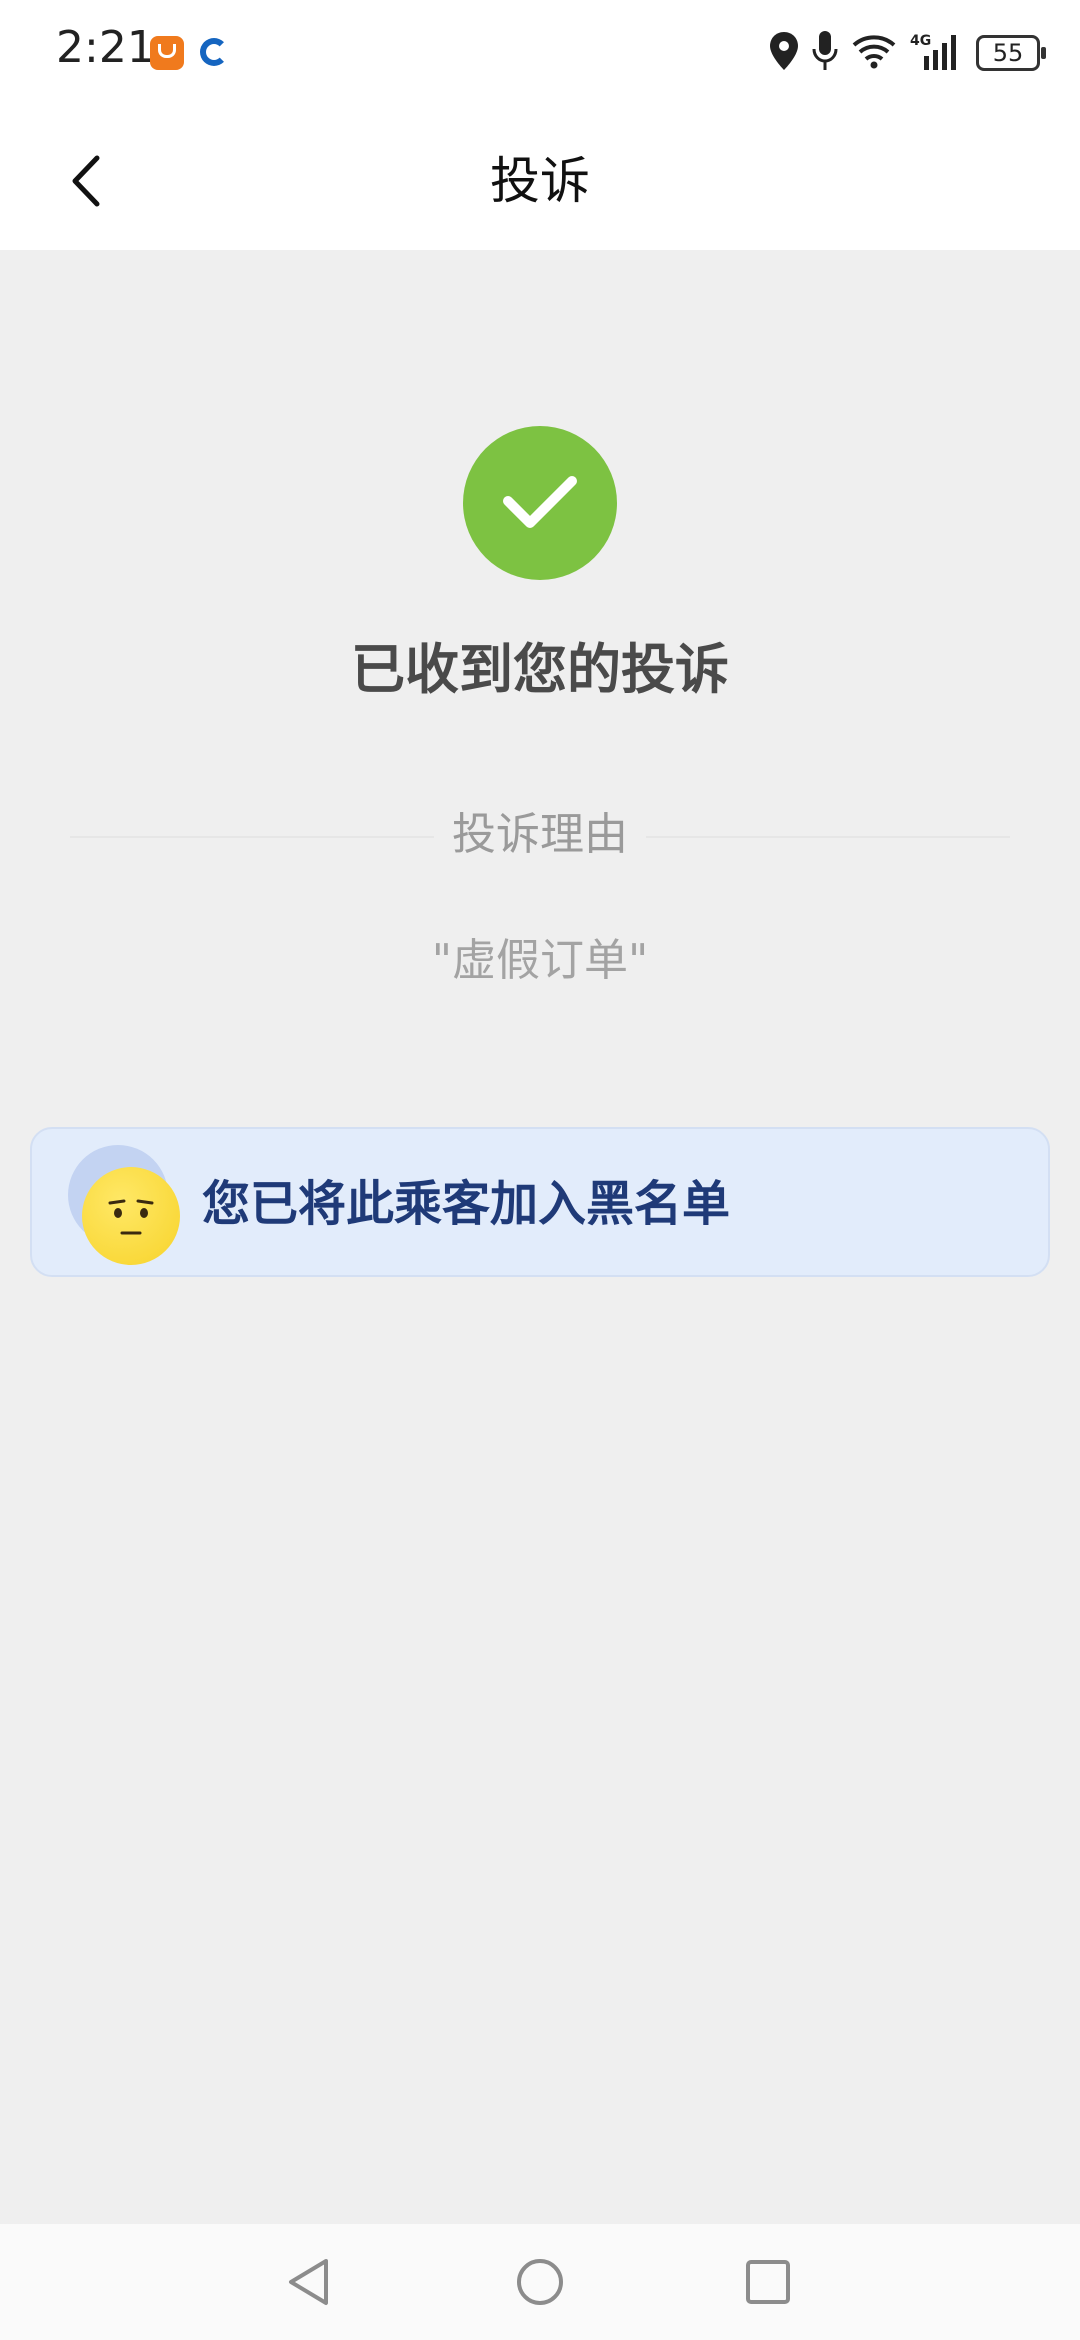 This screenshot has height=2340, width=1080. What do you see at coordinates (920, 41) in the screenshot?
I see `network-type-label: 4G` at bounding box center [920, 41].